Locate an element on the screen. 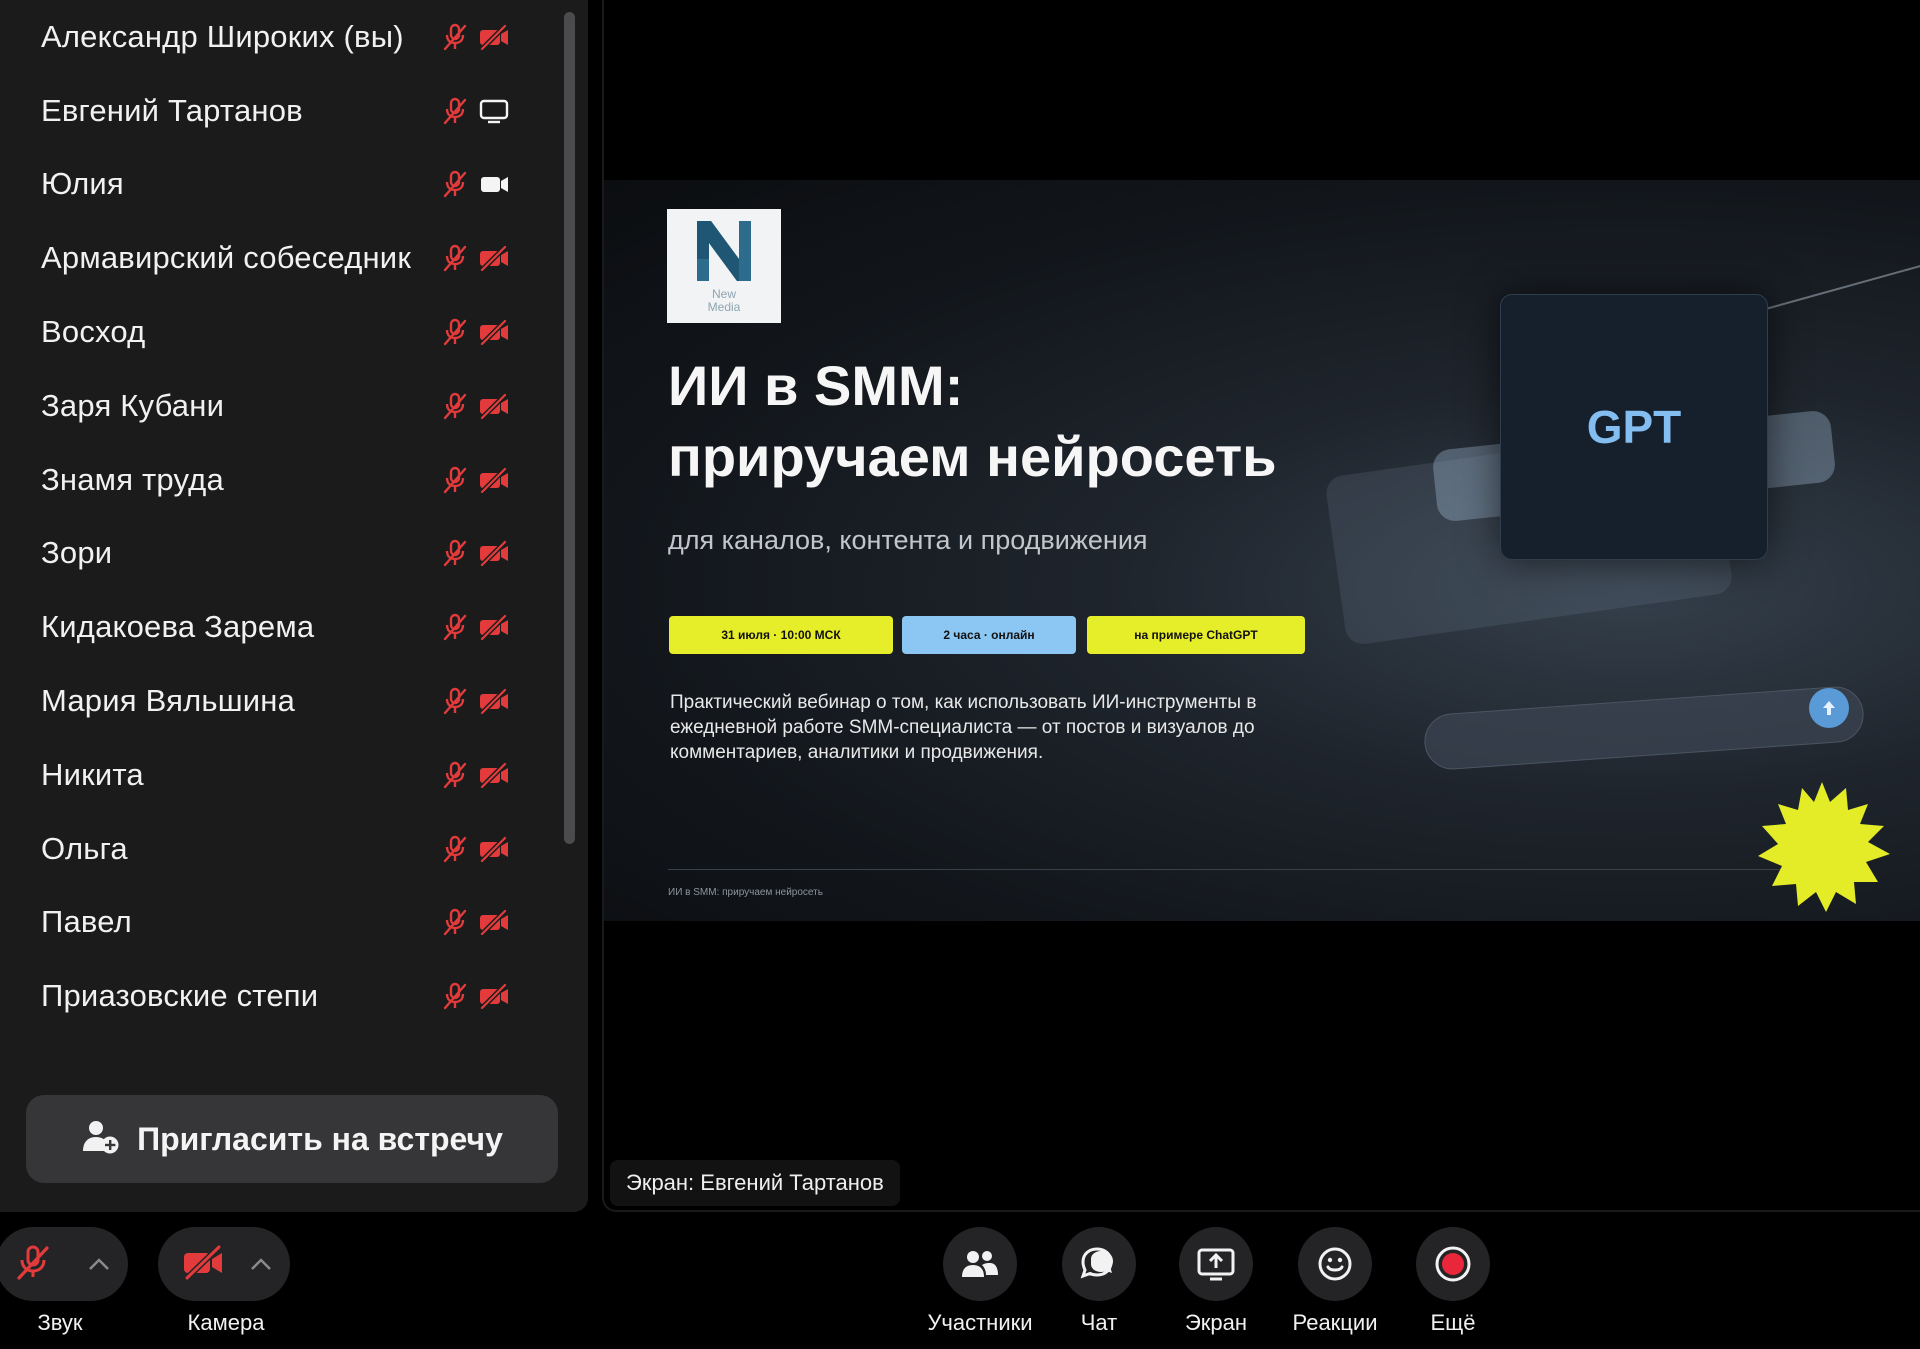  participant-row: Заря Кубани is located at coordinates (280, 406).